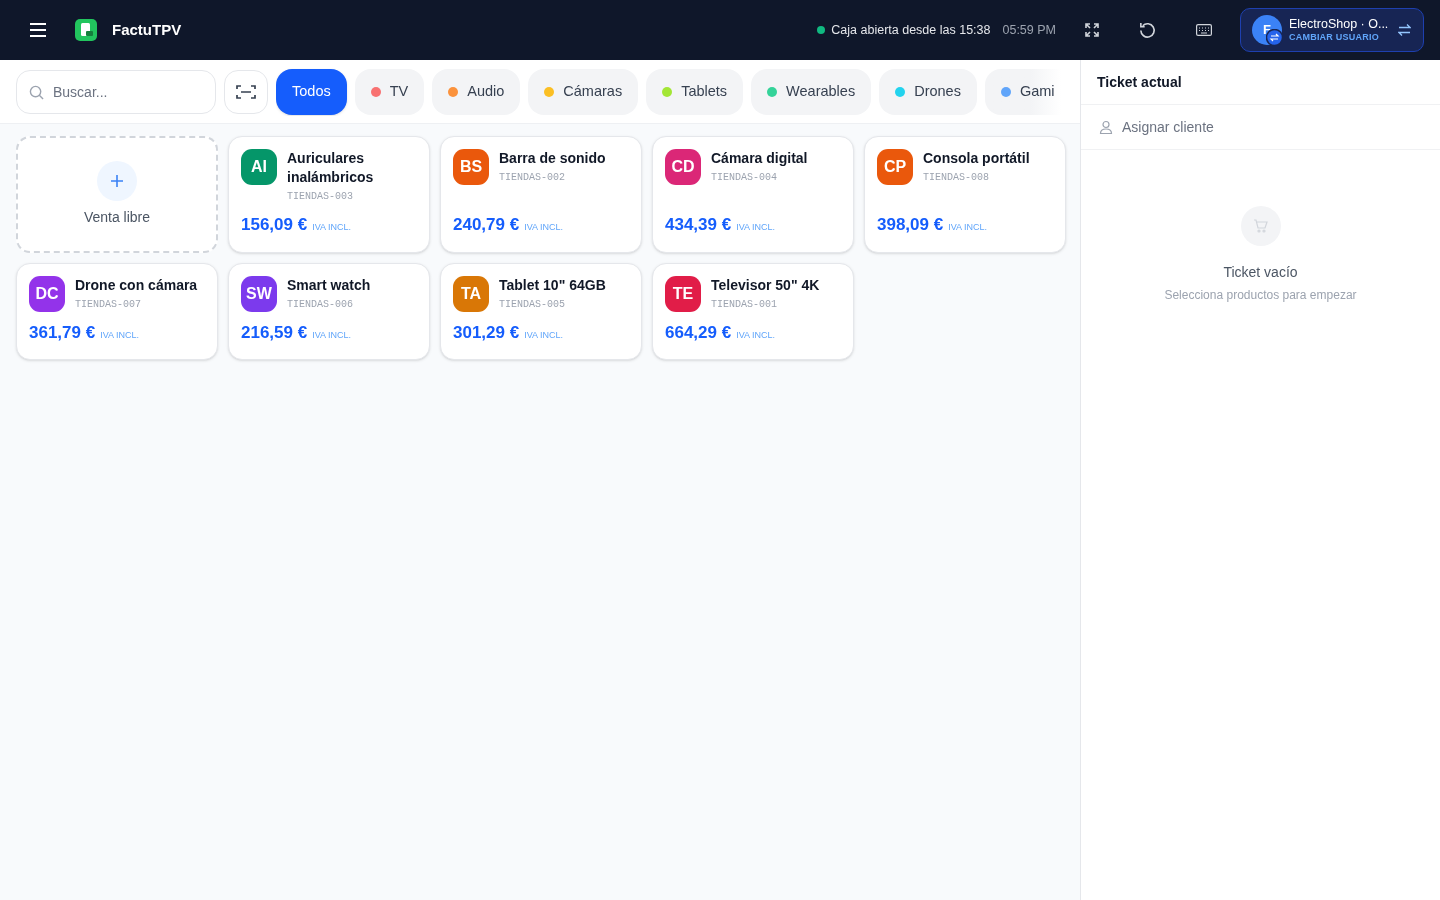 This screenshot has width=1440, height=900. I want to click on category-tab: Audio, so click(476, 91).